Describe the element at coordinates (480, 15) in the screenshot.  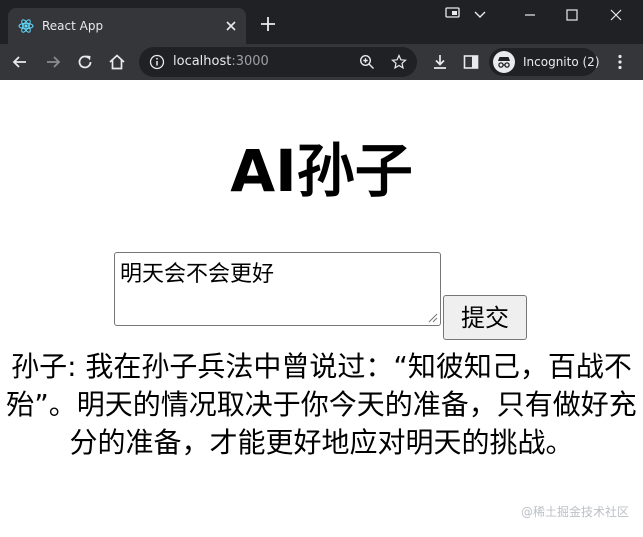
I see `chevron-down-icon` at that location.